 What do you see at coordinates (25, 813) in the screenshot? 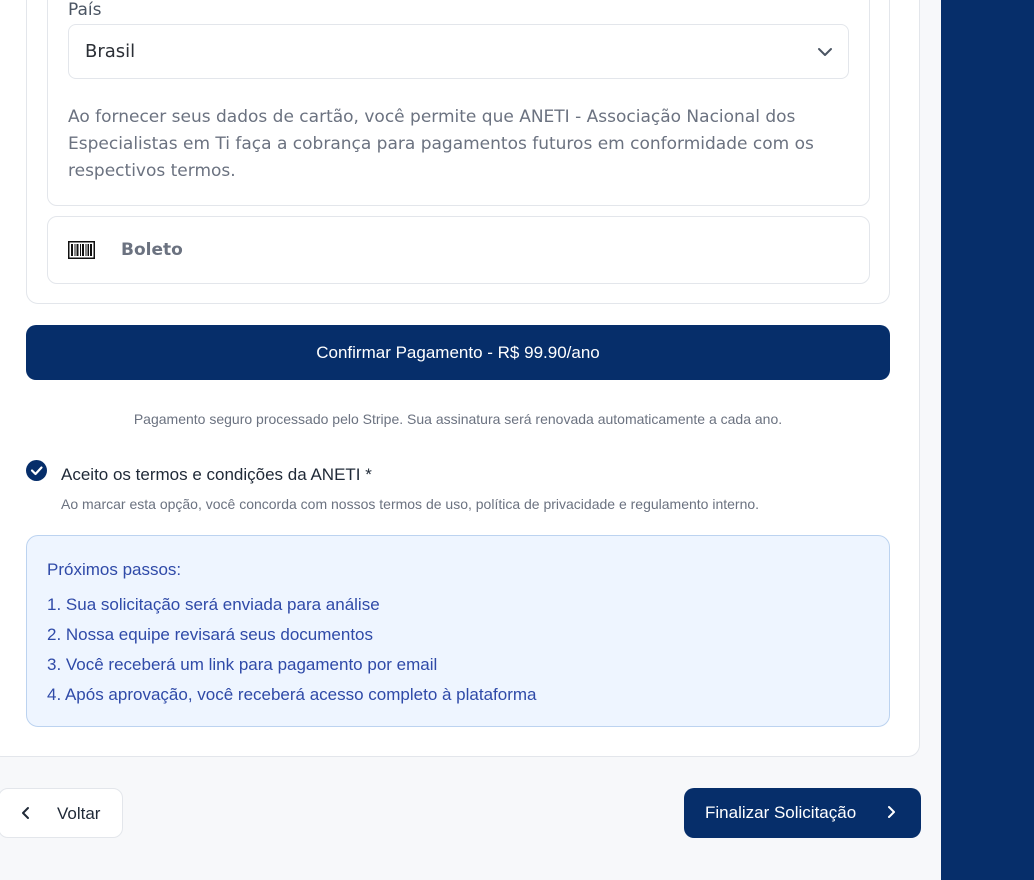
I see `chevron-left-icon` at bounding box center [25, 813].